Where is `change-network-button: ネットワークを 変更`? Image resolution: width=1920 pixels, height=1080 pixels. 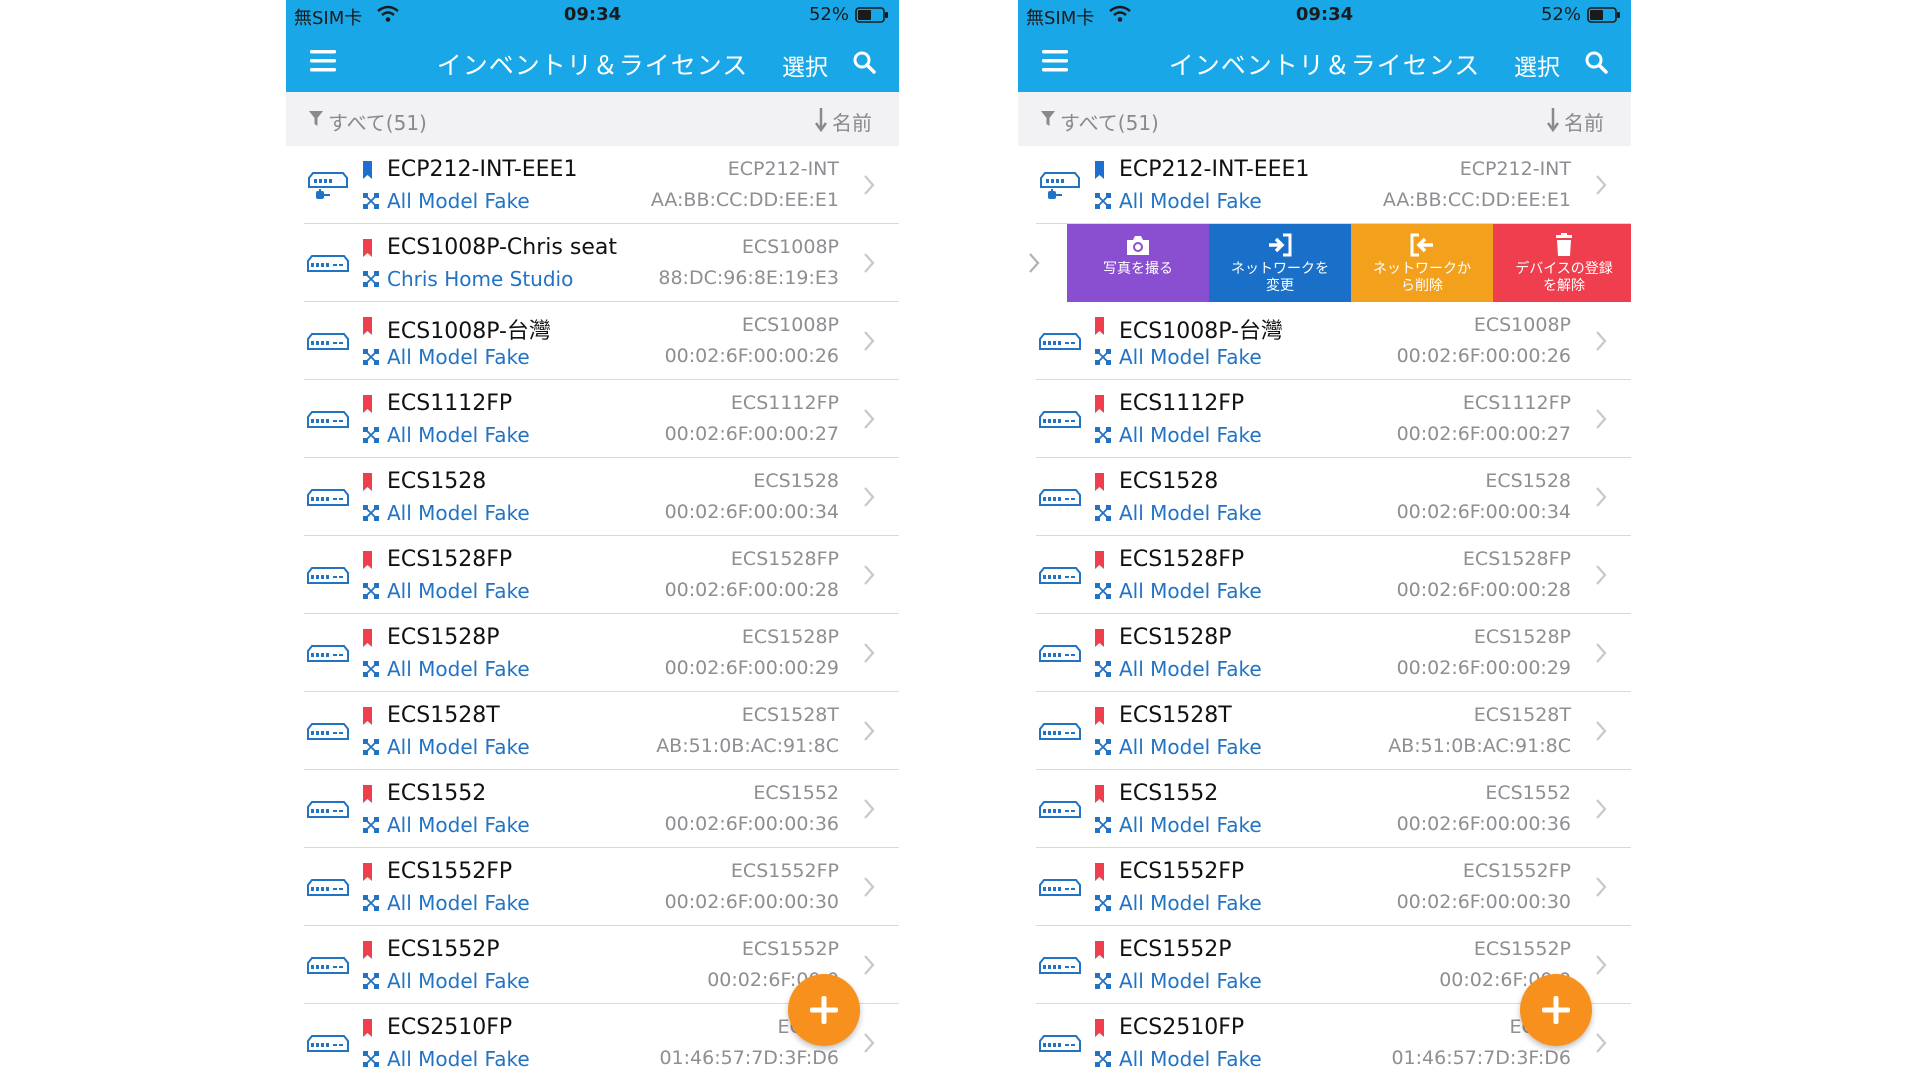 change-network-button: ネットワークを 変更 is located at coordinates (1280, 263).